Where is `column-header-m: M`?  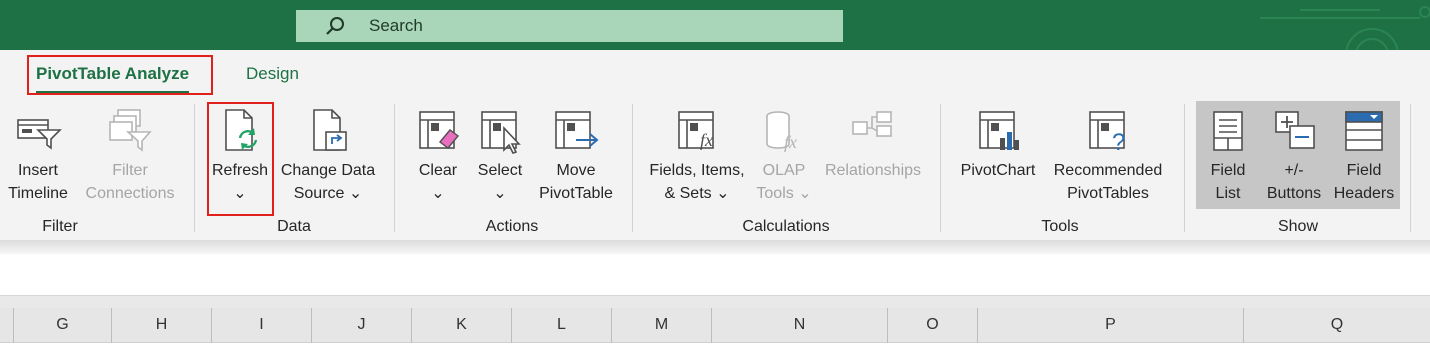
column-header-m: M is located at coordinates (662, 325).